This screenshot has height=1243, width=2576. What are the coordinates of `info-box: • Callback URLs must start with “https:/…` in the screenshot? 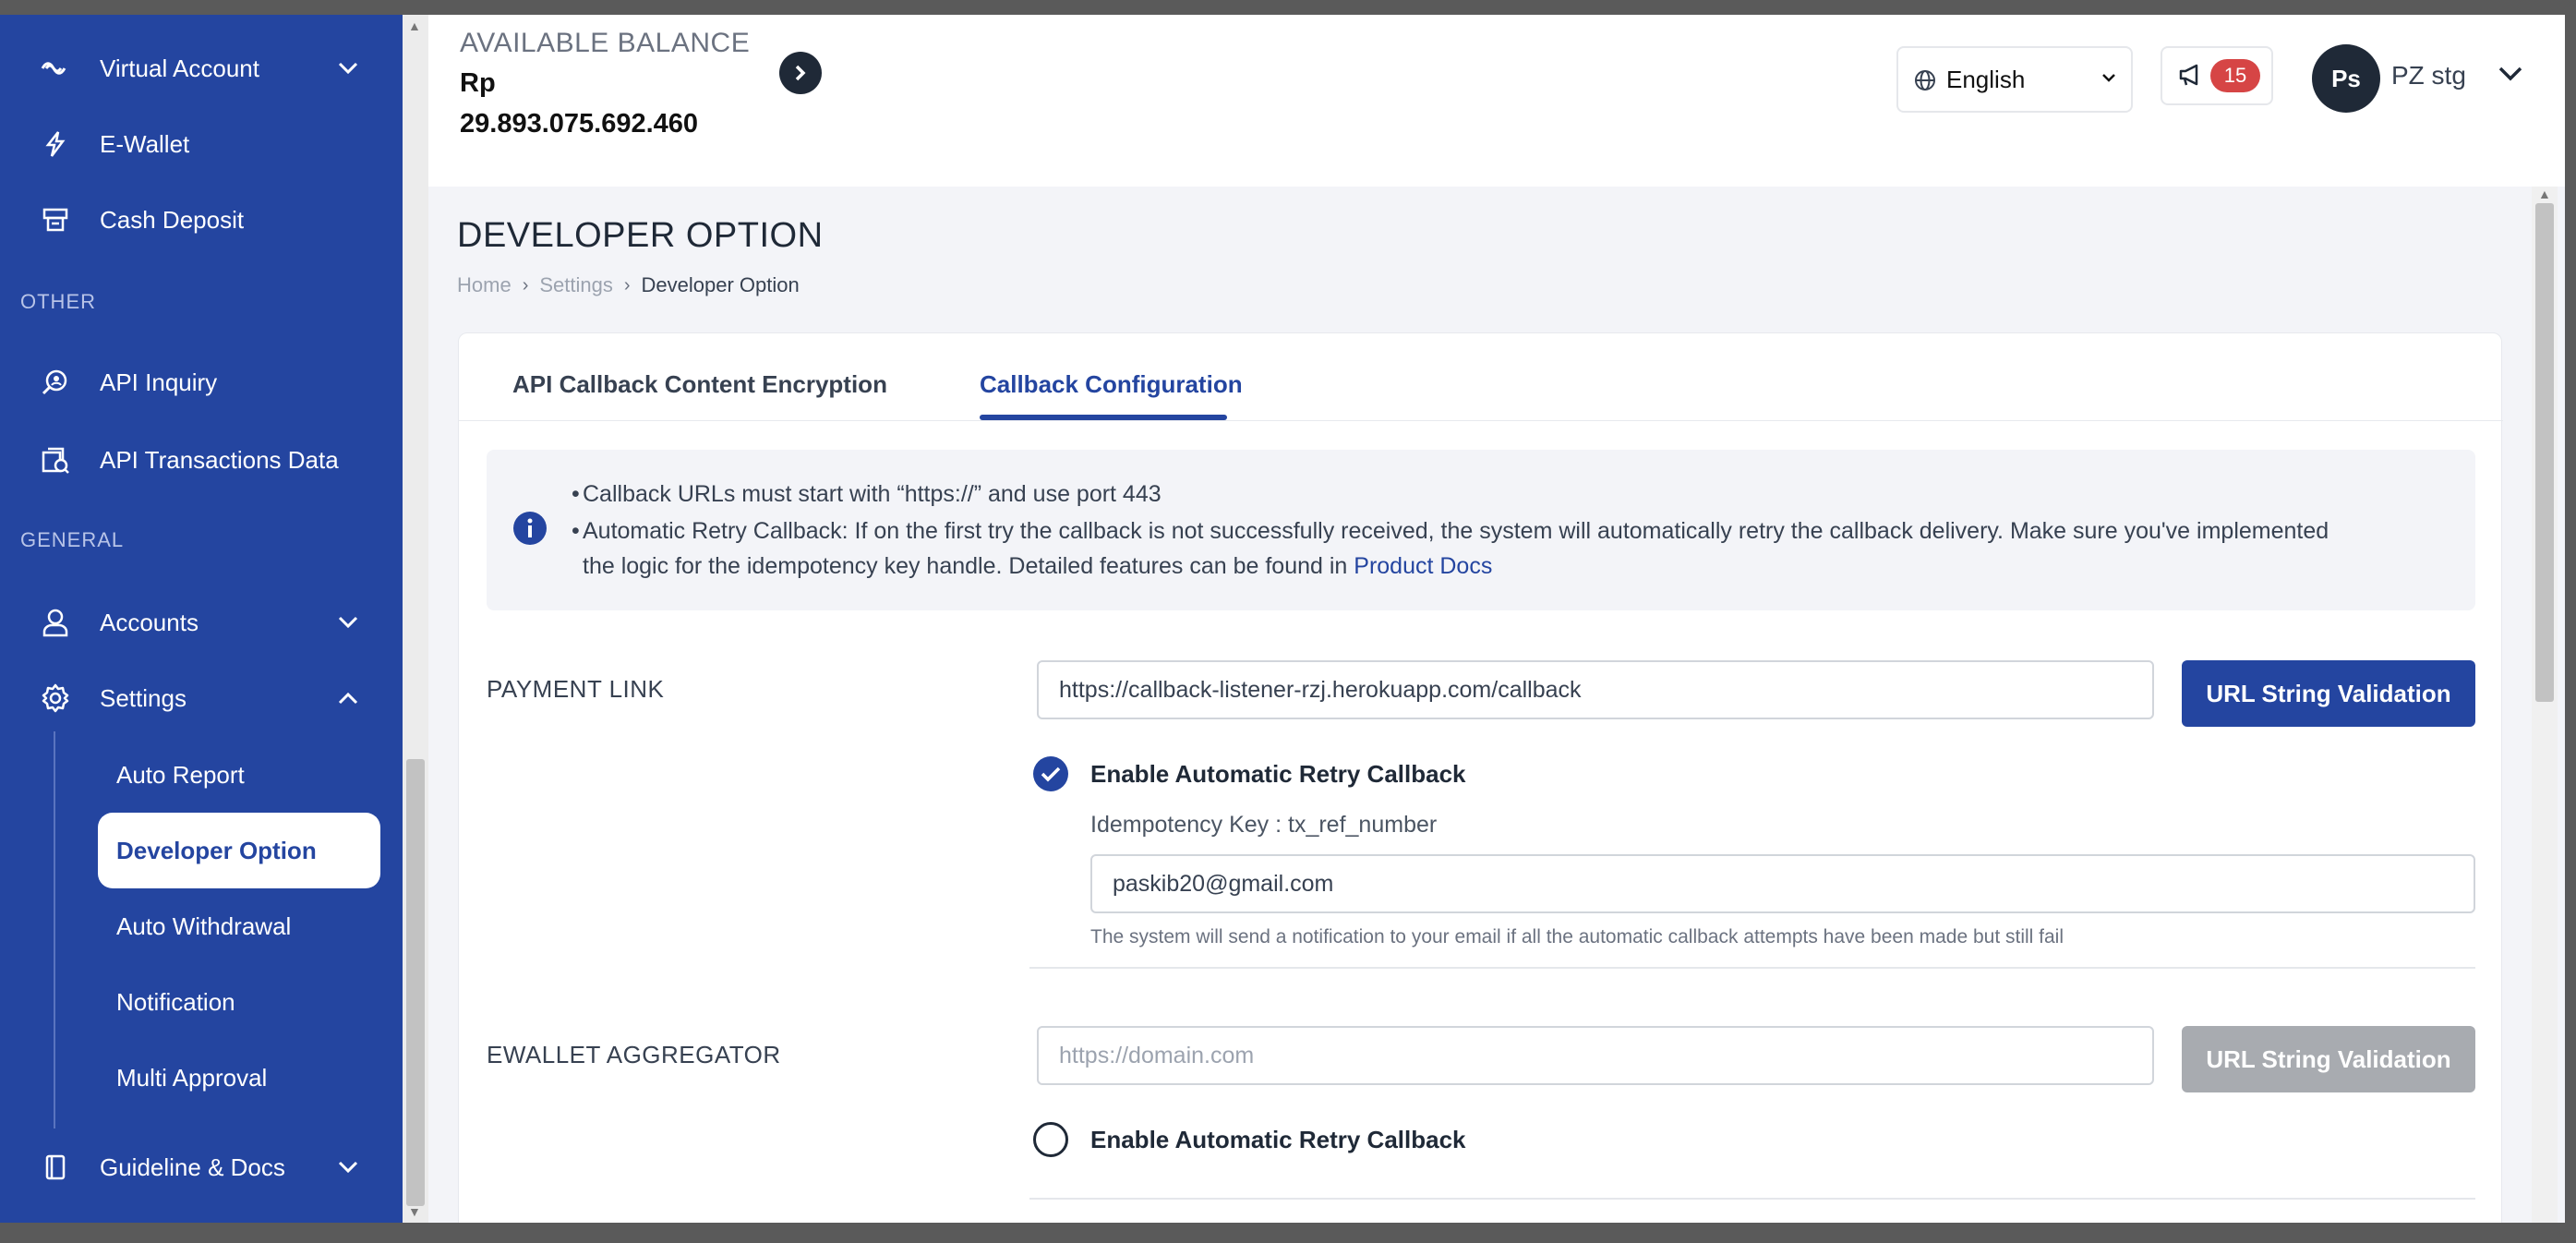 It's located at (1481, 530).